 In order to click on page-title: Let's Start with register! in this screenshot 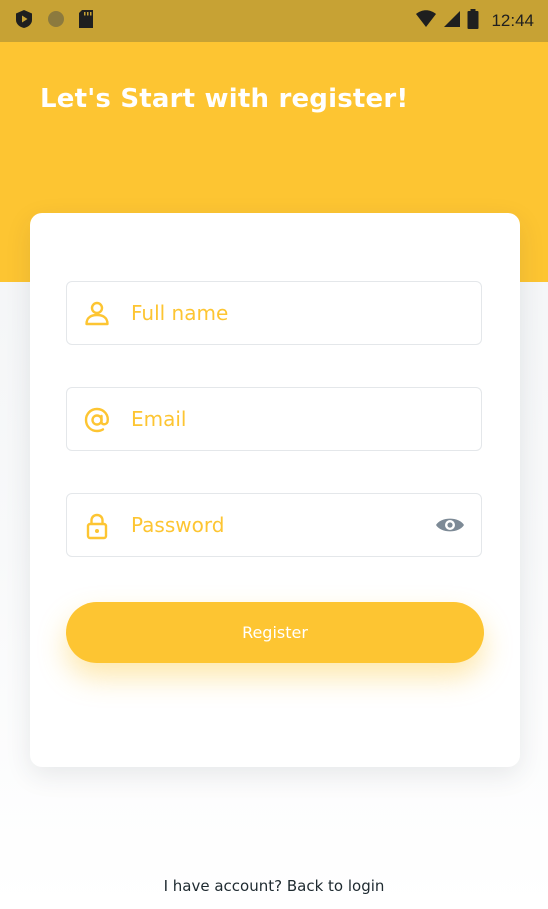, I will do `click(224, 99)`.